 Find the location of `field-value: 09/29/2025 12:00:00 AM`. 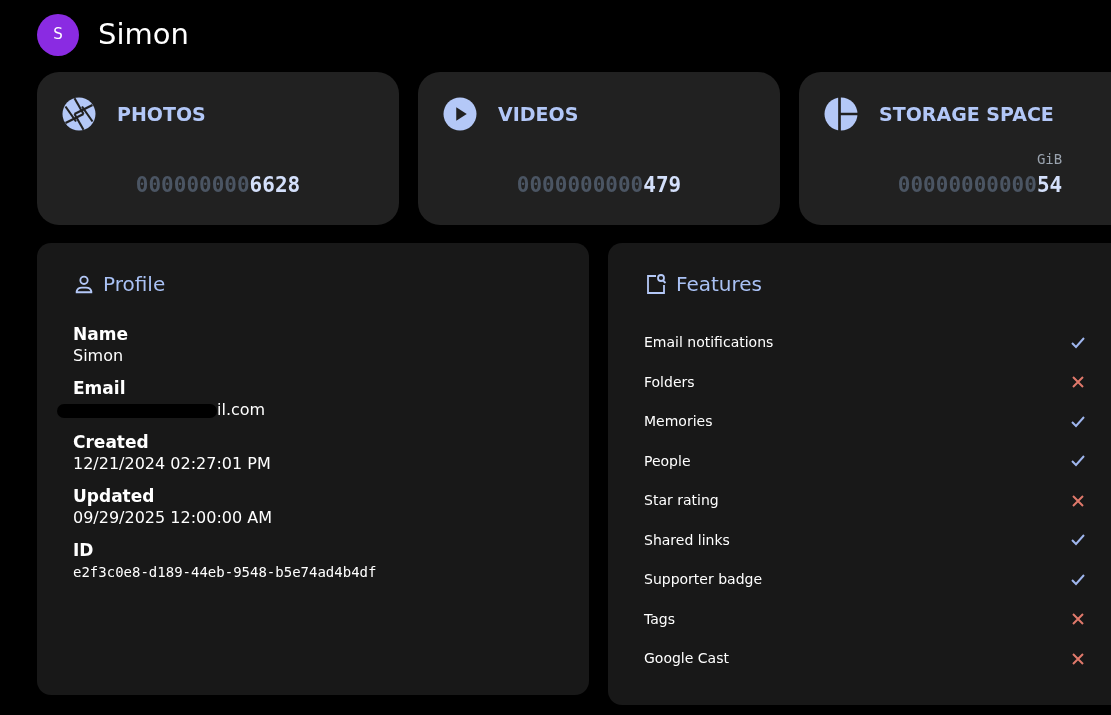

field-value: 09/29/2025 12:00:00 AM is located at coordinates (173, 518).